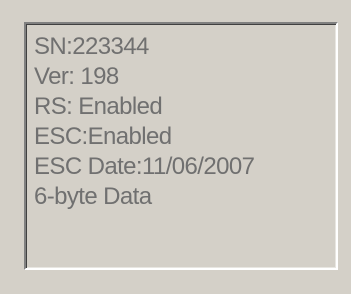  Describe the element at coordinates (144, 166) in the screenshot. I see `esc-date-line: ESC Date:11/06/2007` at that location.